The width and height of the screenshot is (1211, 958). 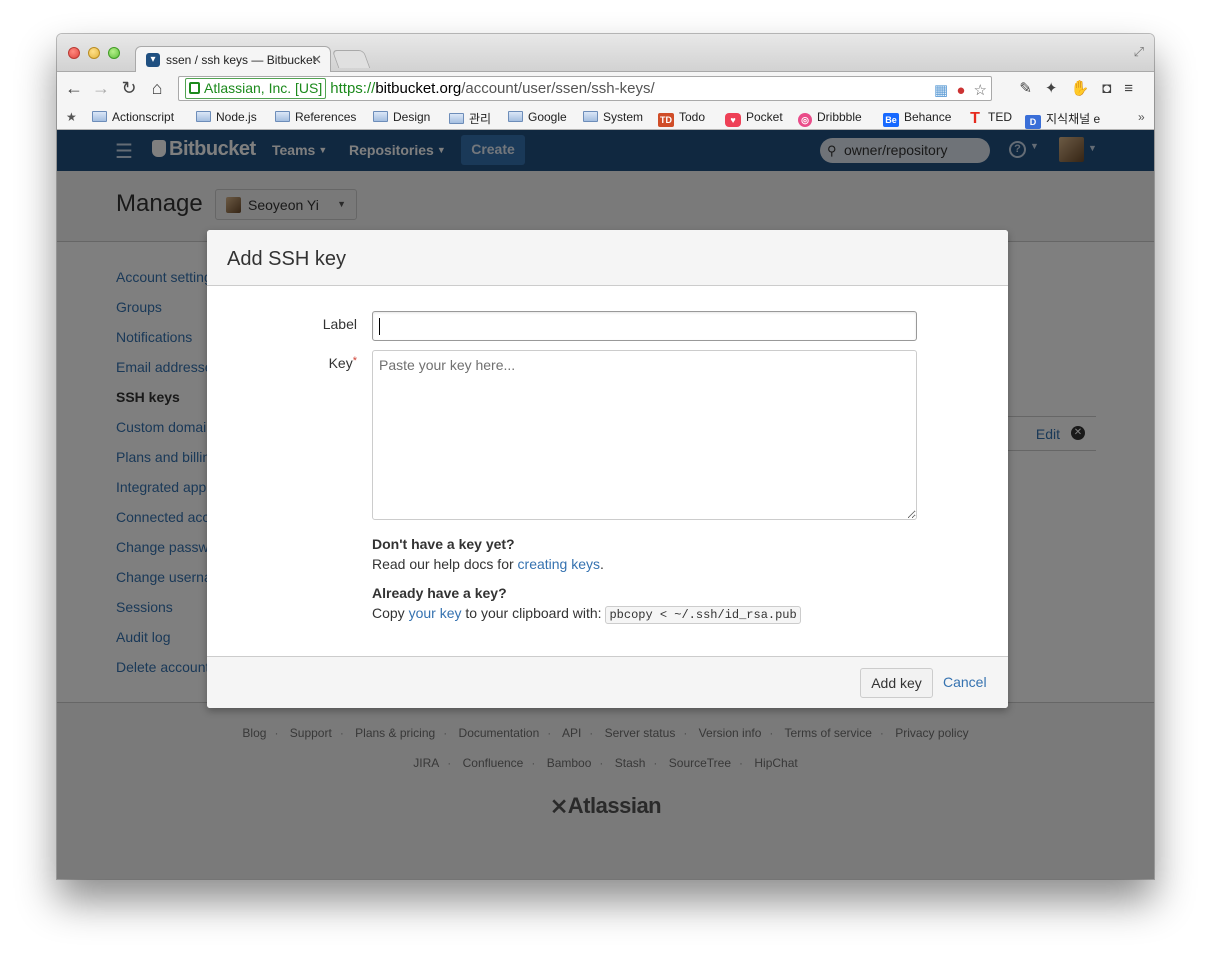 I want to click on required-marker: *, so click(x=354, y=361).